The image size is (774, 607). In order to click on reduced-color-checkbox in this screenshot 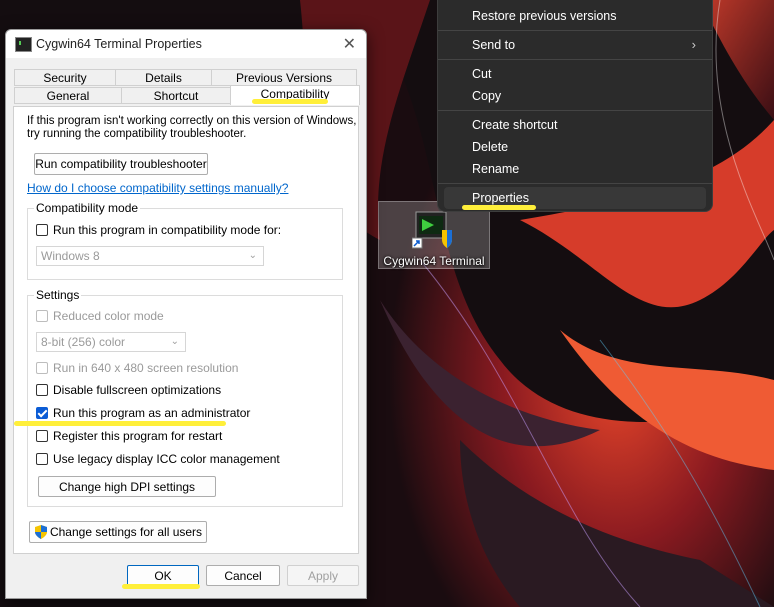, I will do `click(42, 316)`.